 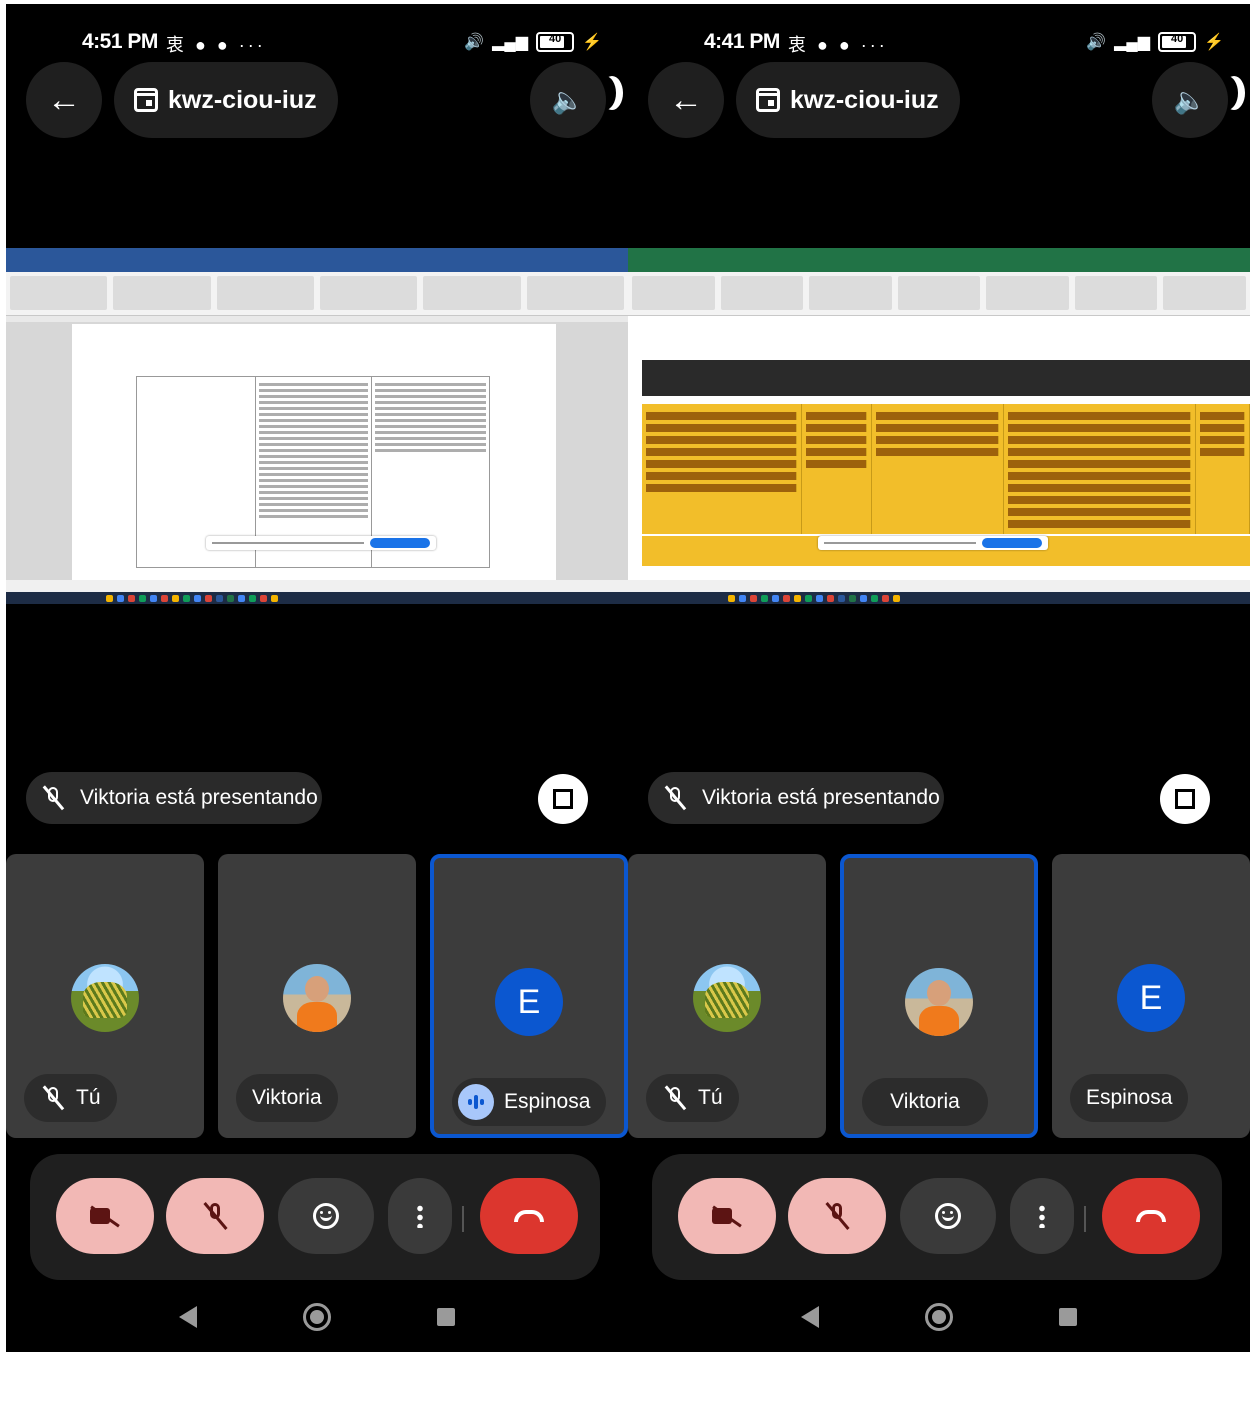 I want to click on shared-screen-word, so click(x=317, y=426).